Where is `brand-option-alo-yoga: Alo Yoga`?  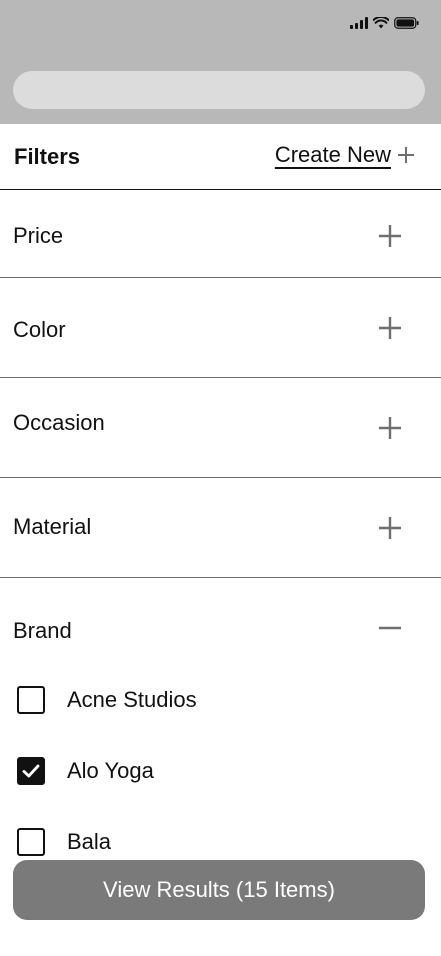 brand-option-alo-yoga: Alo Yoga is located at coordinates (85, 771).